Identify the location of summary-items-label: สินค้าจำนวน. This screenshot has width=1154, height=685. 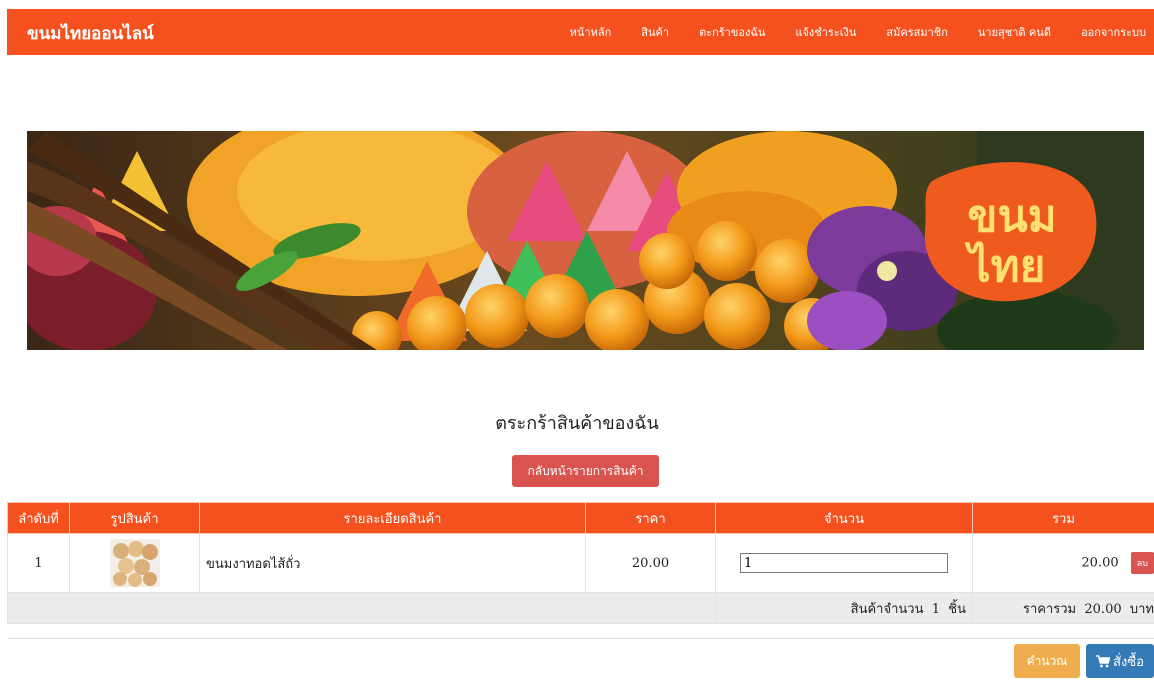
(887, 609).